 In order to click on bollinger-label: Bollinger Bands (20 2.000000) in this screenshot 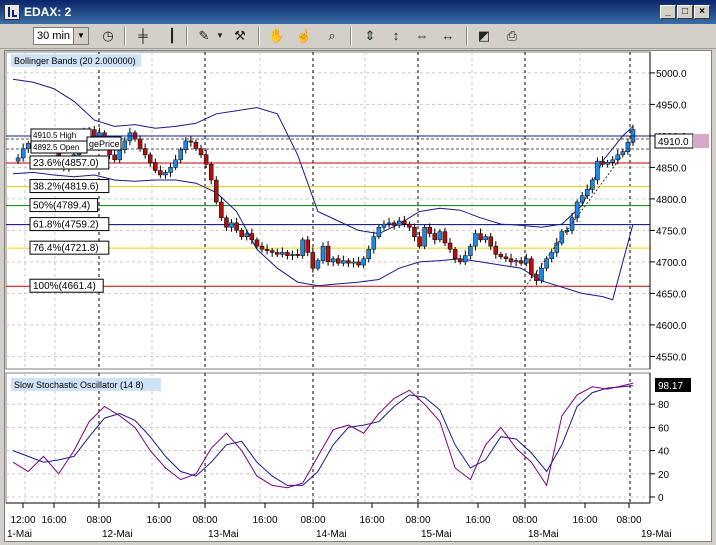, I will do `click(75, 61)`.